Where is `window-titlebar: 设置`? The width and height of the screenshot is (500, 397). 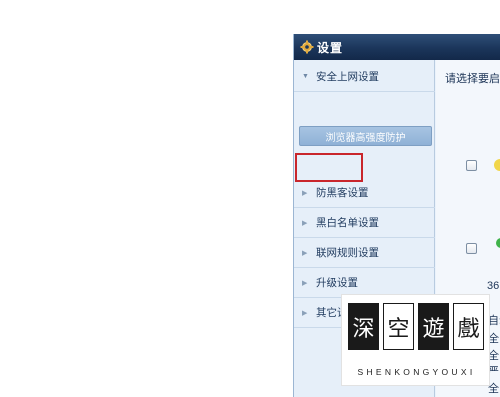
window-titlebar: 设置 is located at coordinates (397, 47).